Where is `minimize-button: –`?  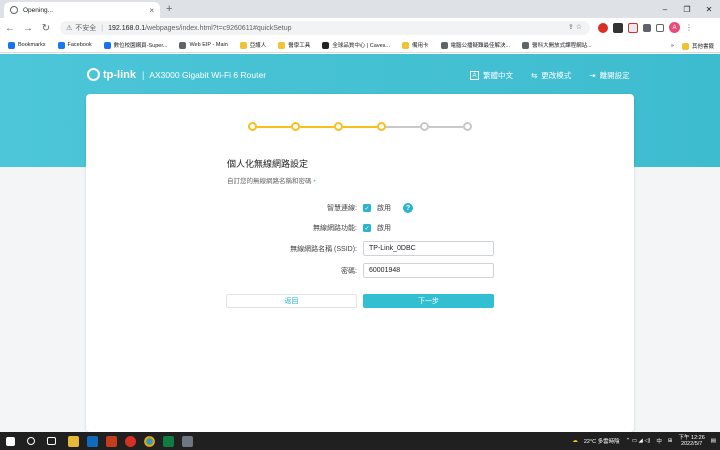 minimize-button: – is located at coordinates (665, 9).